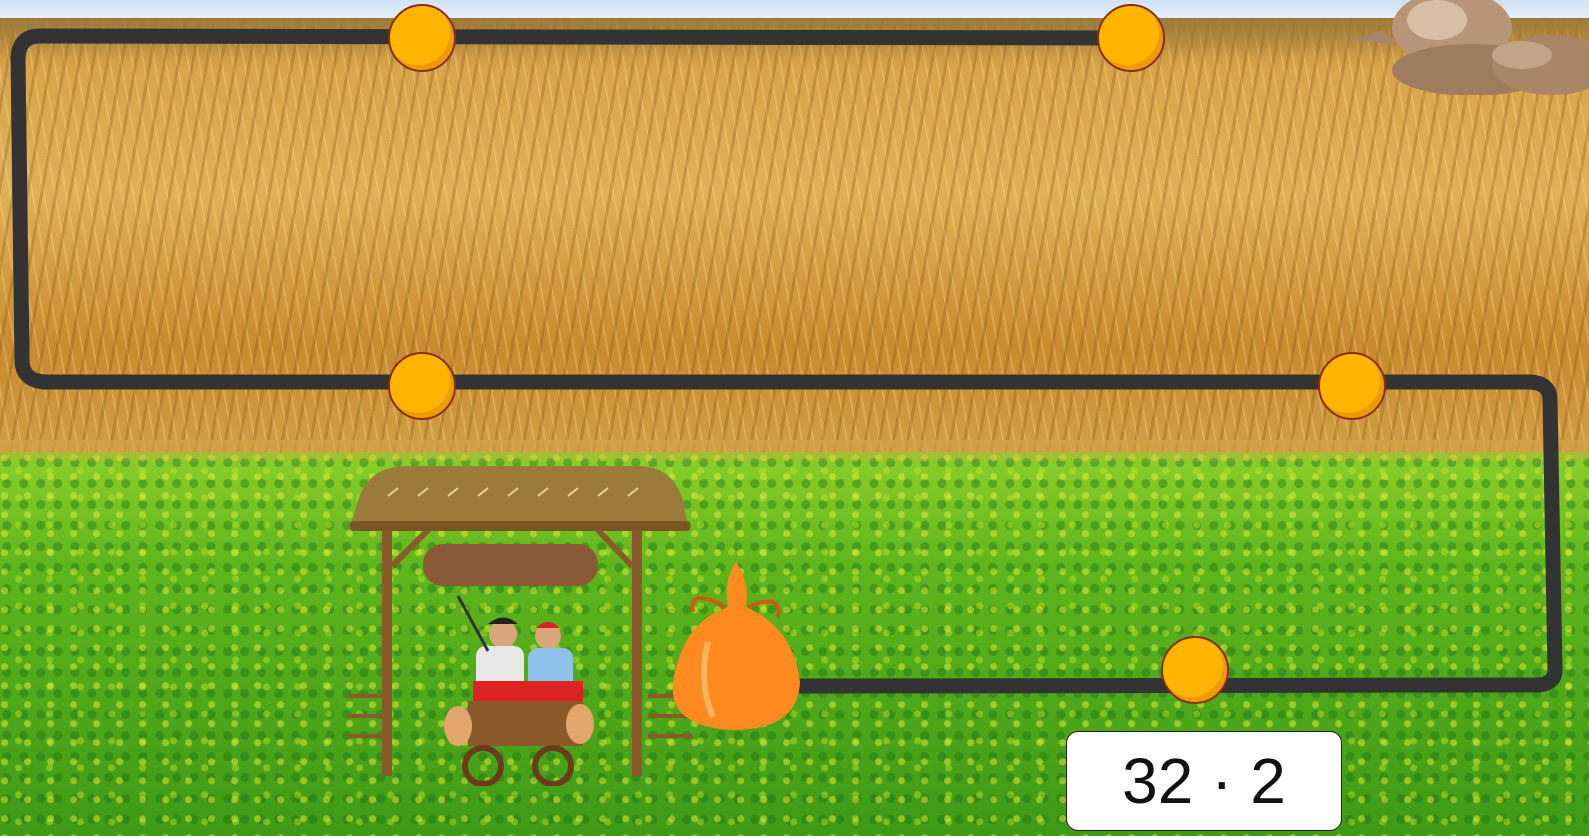 The height and width of the screenshot is (836, 1589). I want to click on ox-cart-gate-icon, so click(520, 626).